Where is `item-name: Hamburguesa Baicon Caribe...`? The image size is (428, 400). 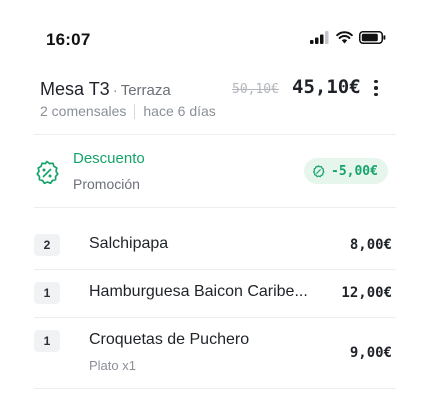 item-name: Hamburguesa Baicon Caribe... is located at coordinates (198, 291).